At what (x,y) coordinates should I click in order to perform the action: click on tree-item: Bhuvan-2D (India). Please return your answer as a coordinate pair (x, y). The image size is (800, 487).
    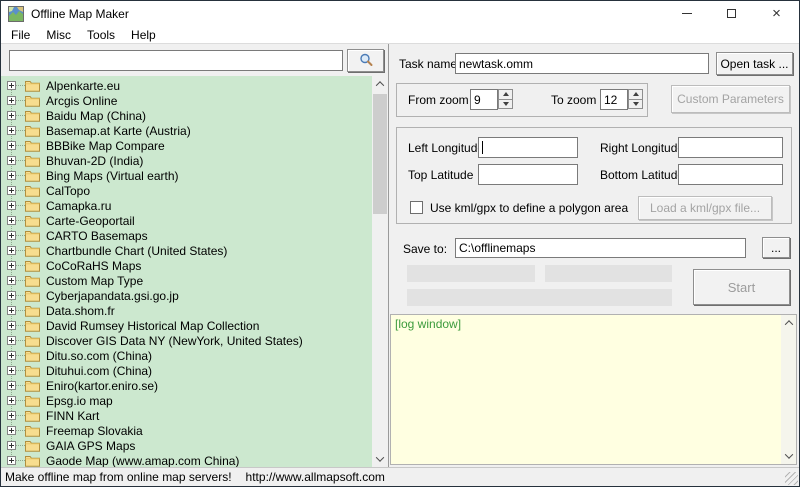
    Looking at the image, I should click on (186, 160).